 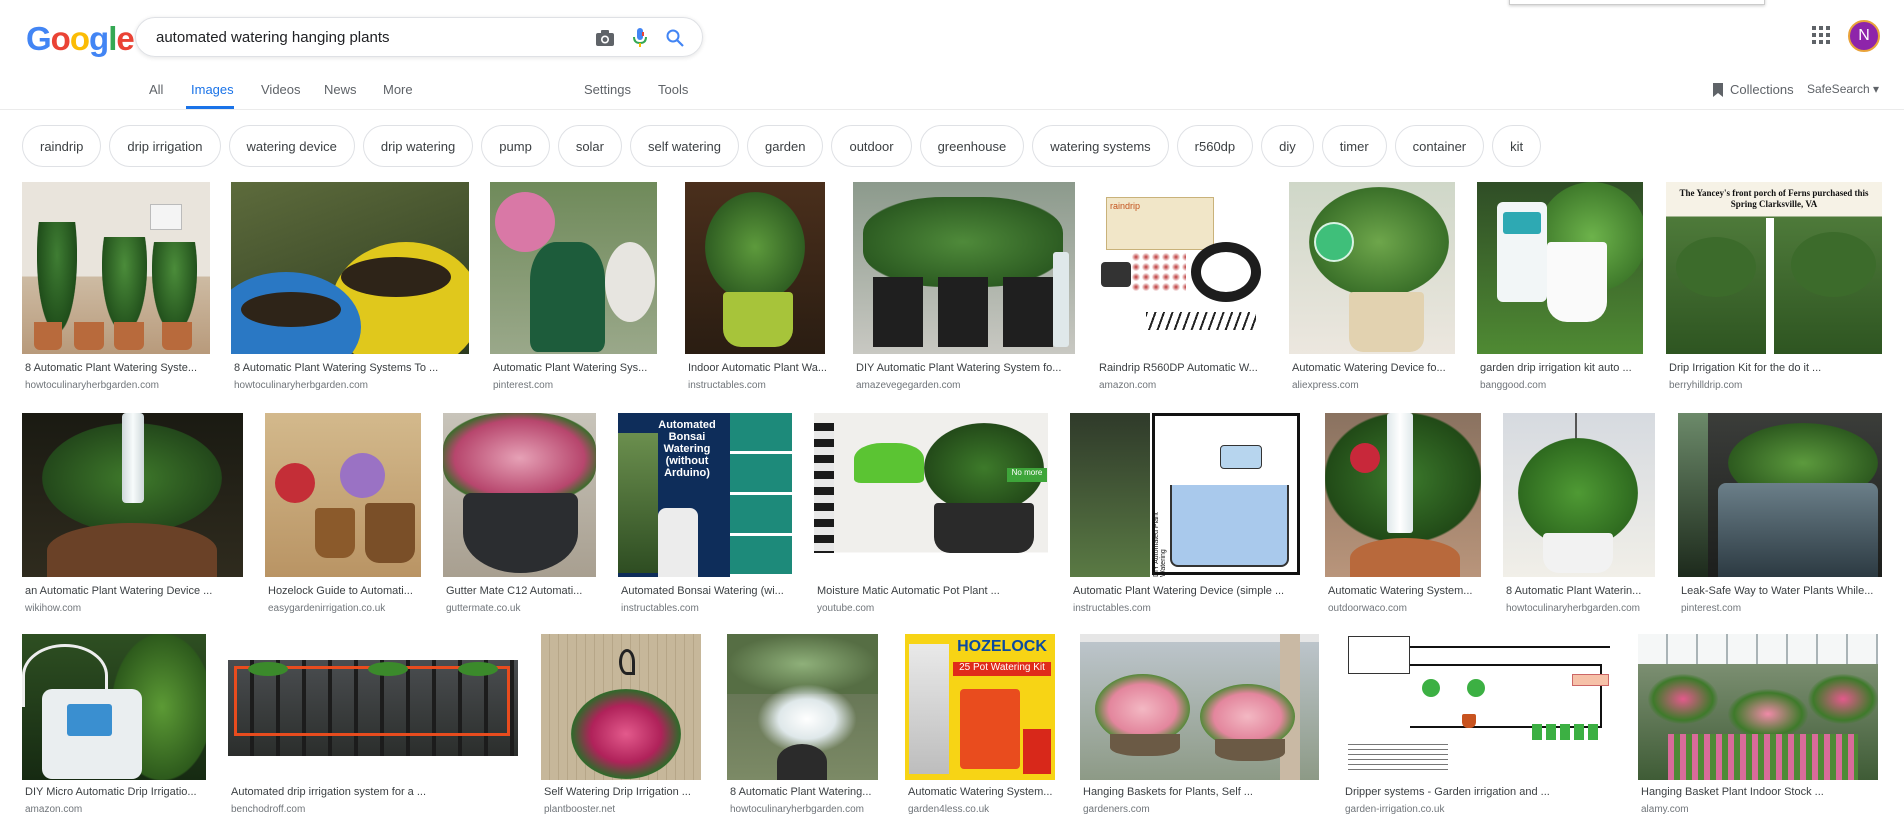 I want to click on result-source: garden-irrigation.co.uk, so click(x=1395, y=809).